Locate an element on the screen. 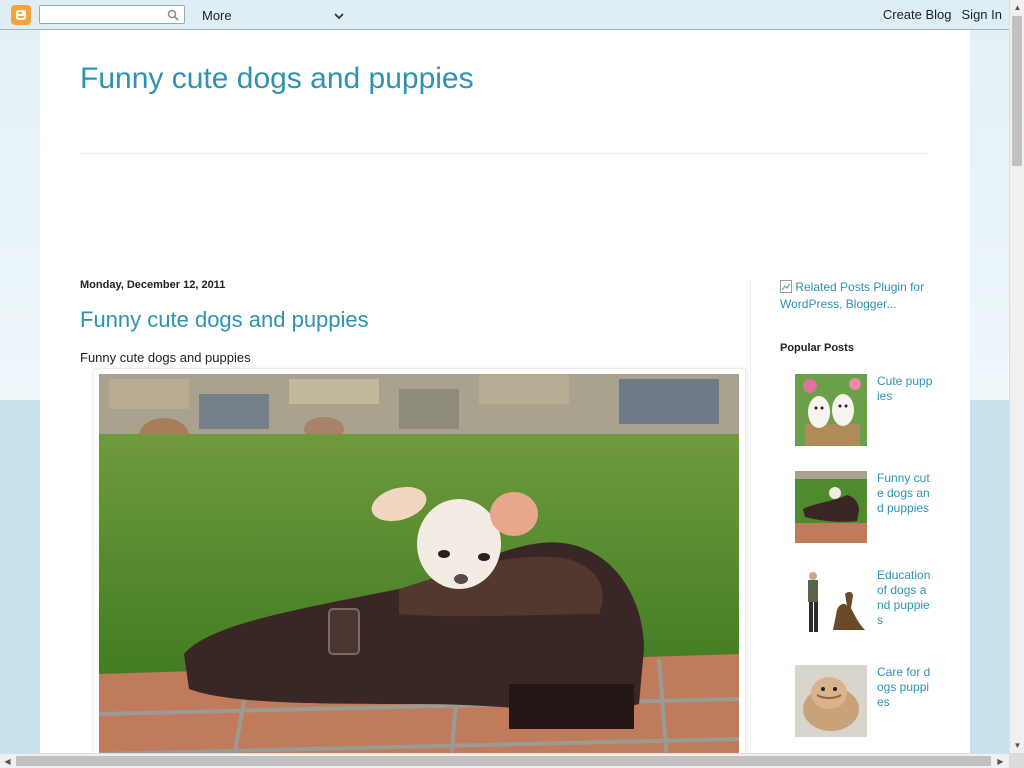  search-field is located at coordinates (112, 14).